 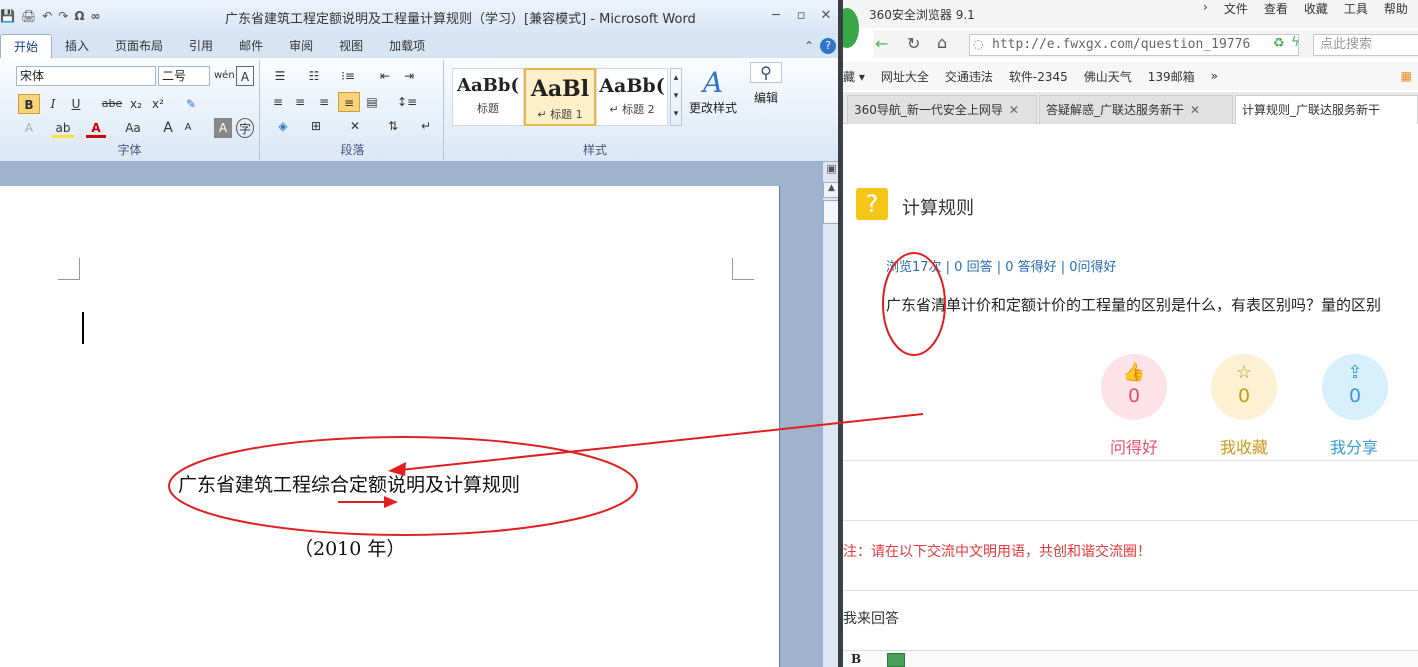 What do you see at coordinates (1136, 109) in the screenshot?
I see `browser-tab-2: 答疑解惑_广联达服务新干 ✕` at bounding box center [1136, 109].